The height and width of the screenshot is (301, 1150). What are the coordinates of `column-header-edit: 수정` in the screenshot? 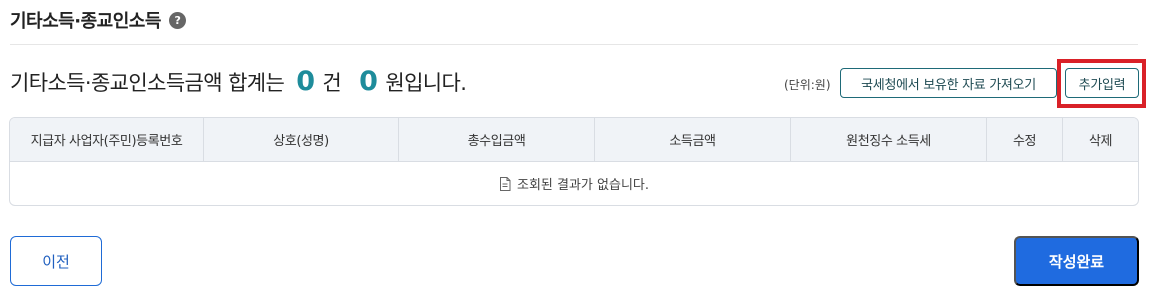 It's located at (1025, 139).